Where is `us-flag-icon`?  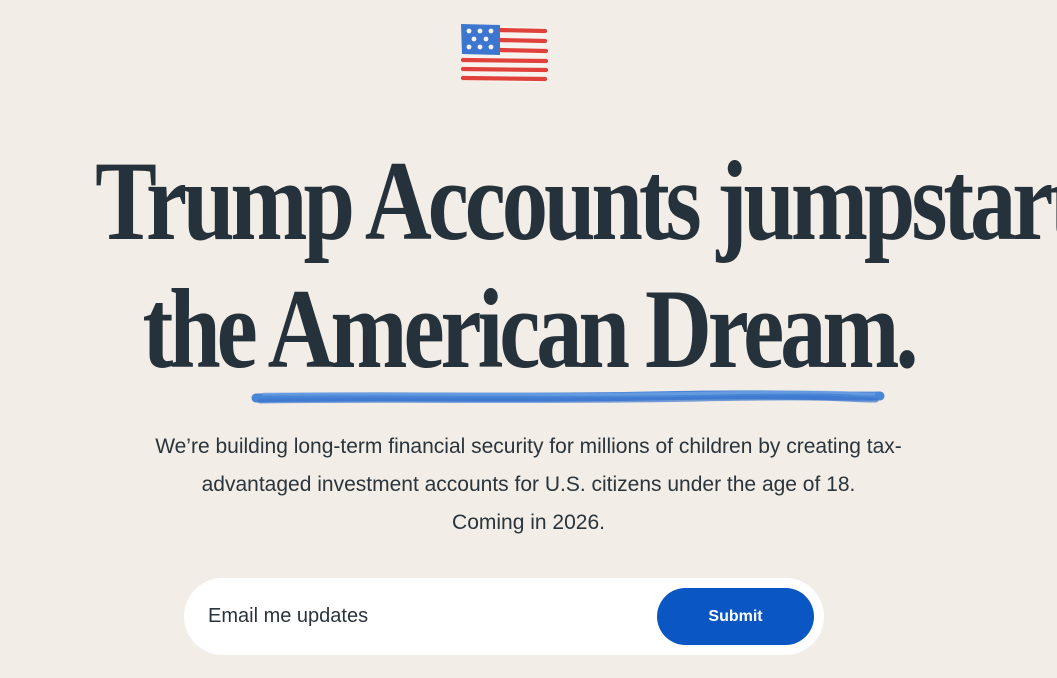
us-flag-icon is located at coordinates (504, 53).